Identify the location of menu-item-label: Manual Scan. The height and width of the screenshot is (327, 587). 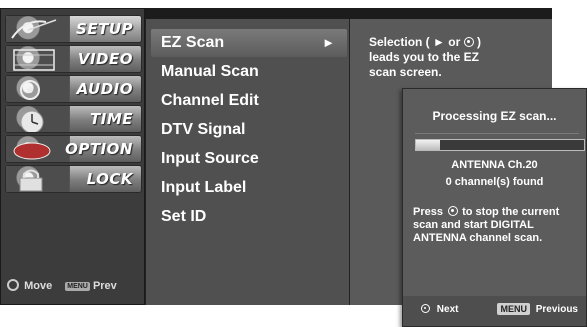
(210, 71).